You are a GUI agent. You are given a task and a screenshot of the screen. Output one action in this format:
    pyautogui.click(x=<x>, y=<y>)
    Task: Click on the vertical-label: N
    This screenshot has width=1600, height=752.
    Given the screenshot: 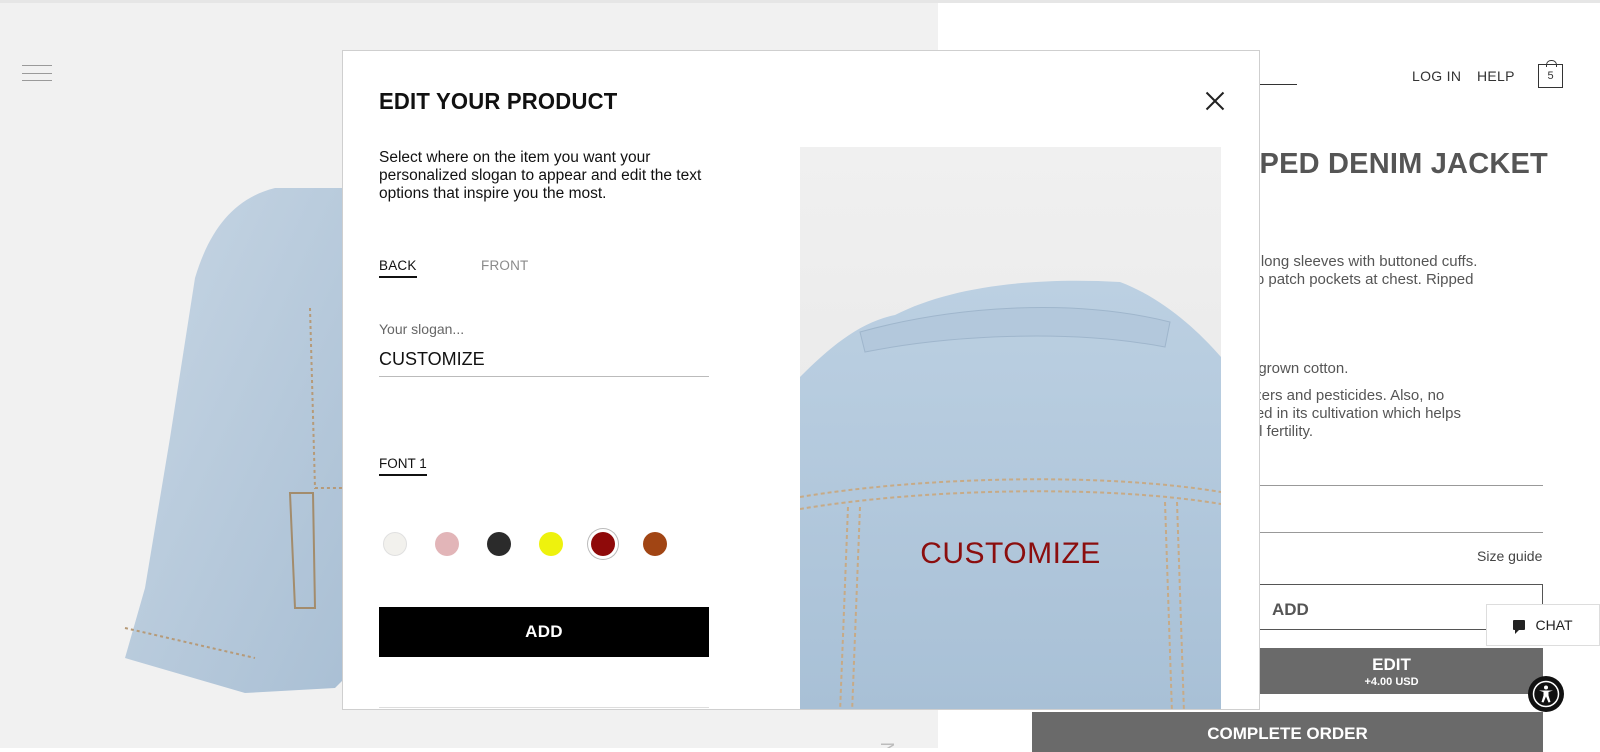 What is the action you would take?
    pyautogui.click(x=886, y=745)
    